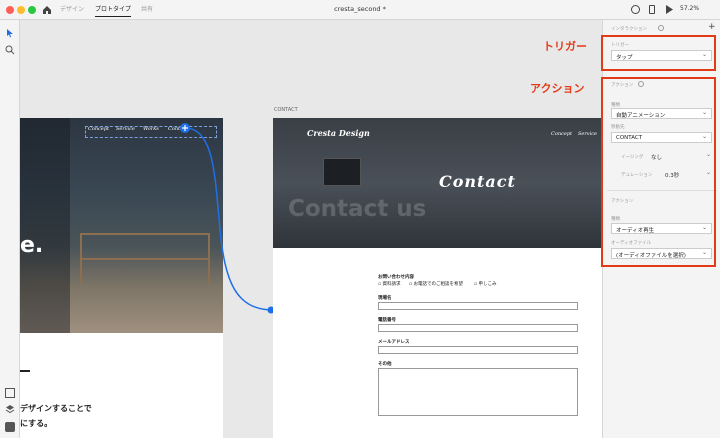 This screenshot has width=720, height=438. Describe the element at coordinates (225, 220) in the screenshot. I see `interaction-wire` at that location.